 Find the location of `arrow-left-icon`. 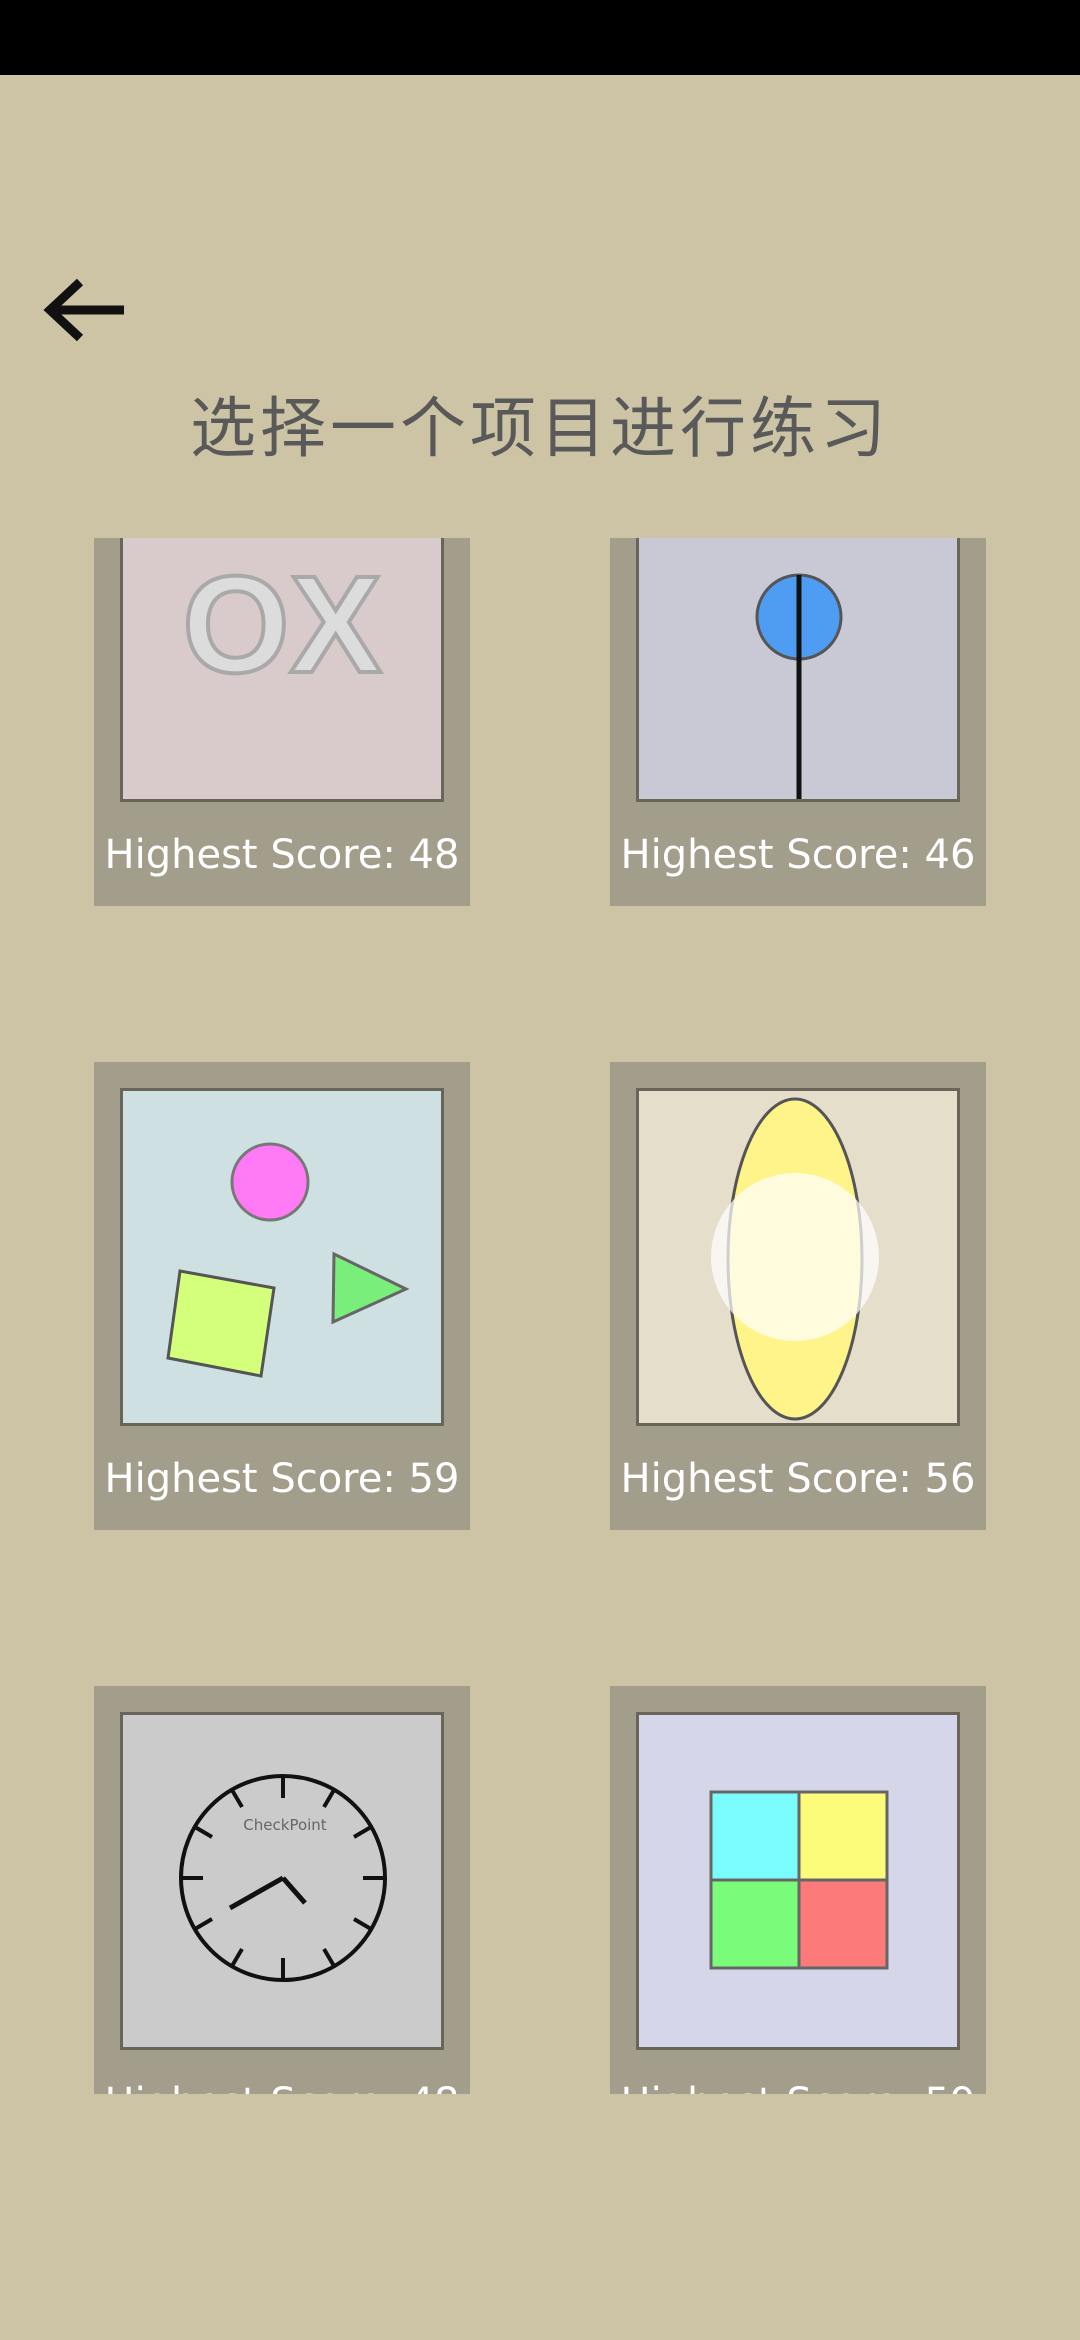

arrow-left-icon is located at coordinates (83, 310).